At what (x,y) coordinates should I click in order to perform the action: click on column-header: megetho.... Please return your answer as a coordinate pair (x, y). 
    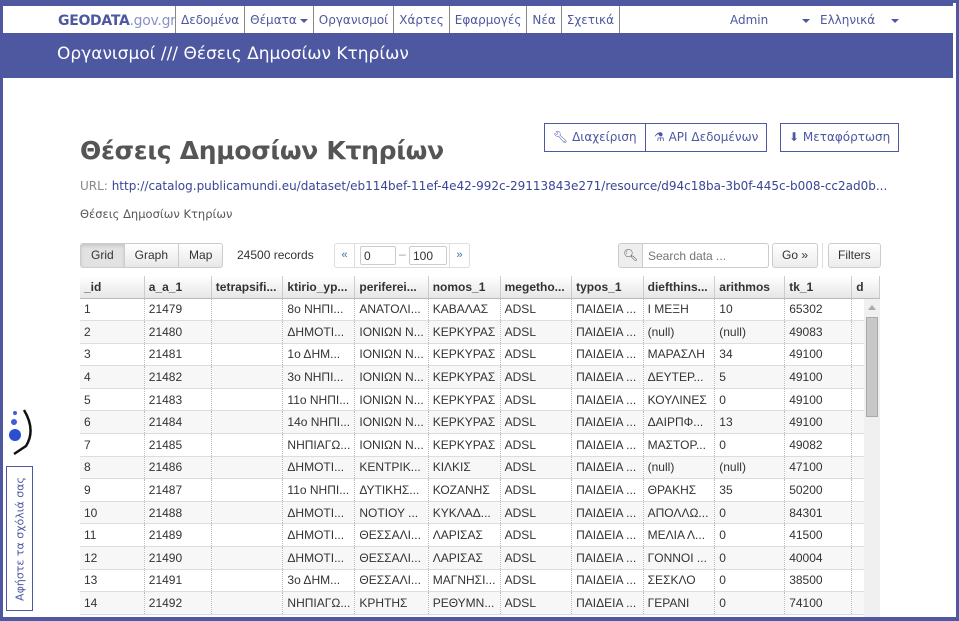
    Looking at the image, I should click on (536, 287).